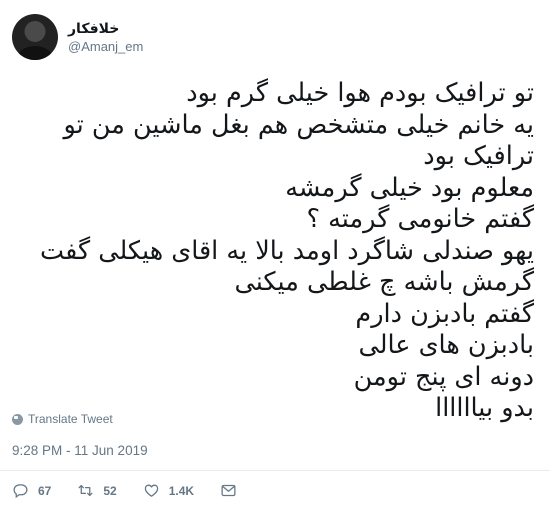 The height and width of the screenshot is (507, 550). Describe the element at coordinates (228, 490) in the screenshot. I see `message-icon` at that location.